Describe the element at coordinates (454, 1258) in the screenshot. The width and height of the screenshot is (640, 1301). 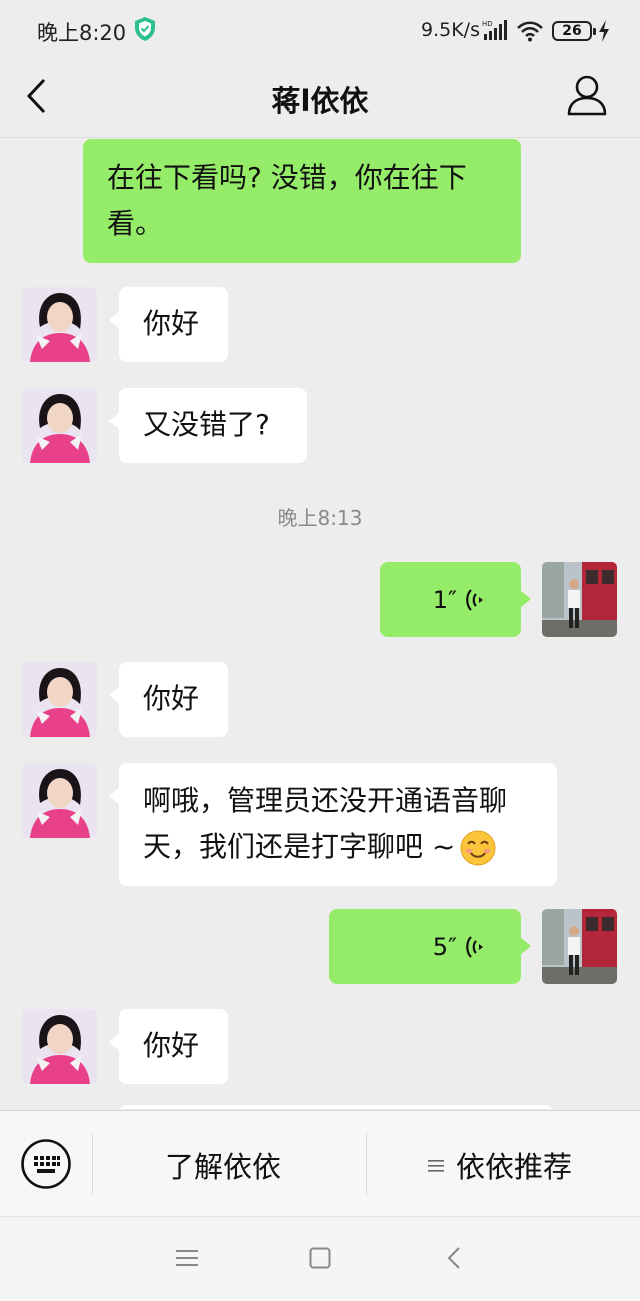
I see `back-triangle-icon` at that location.